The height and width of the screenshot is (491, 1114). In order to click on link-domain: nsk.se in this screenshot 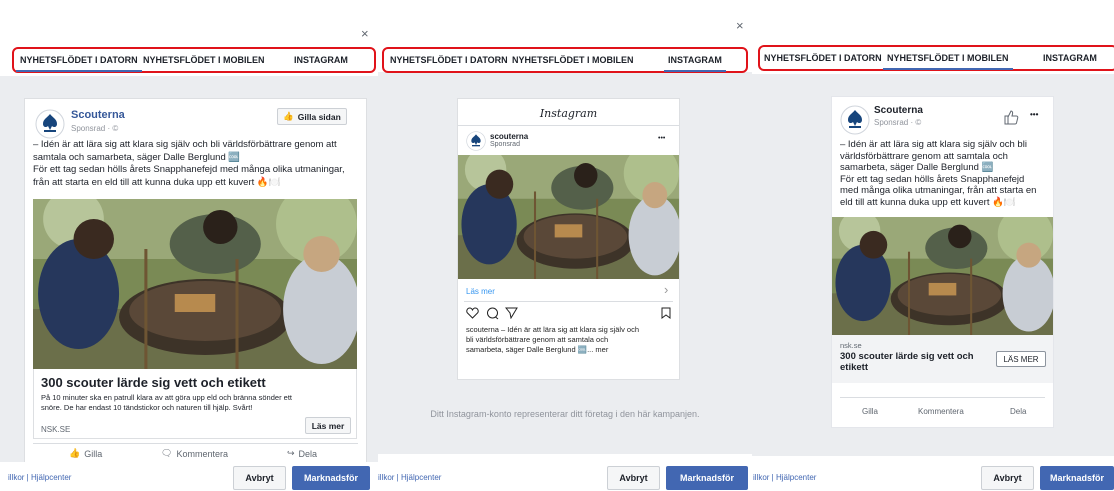, I will do `click(851, 345)`.